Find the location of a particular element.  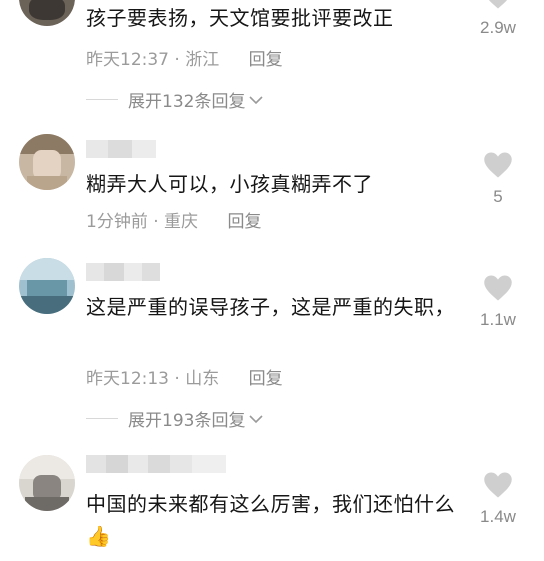

like-button: 2.9w is located at coordinates (498, 19).